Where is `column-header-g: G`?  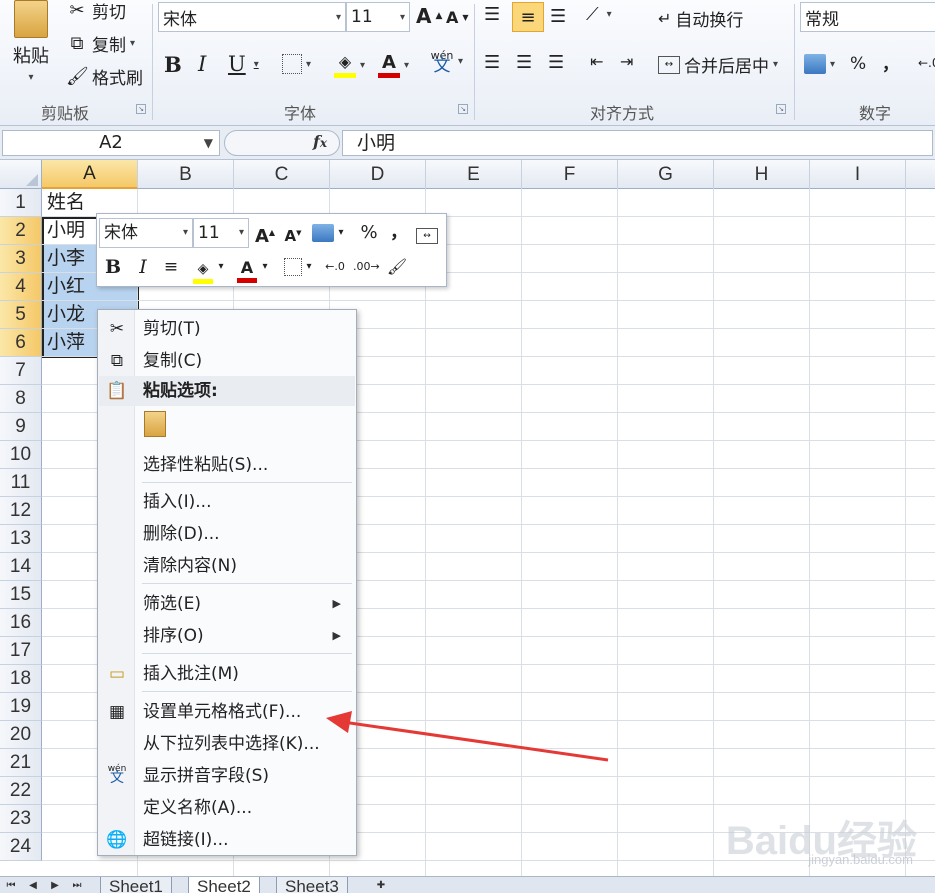
column-header-g: G is located at coordinates (666, 174).